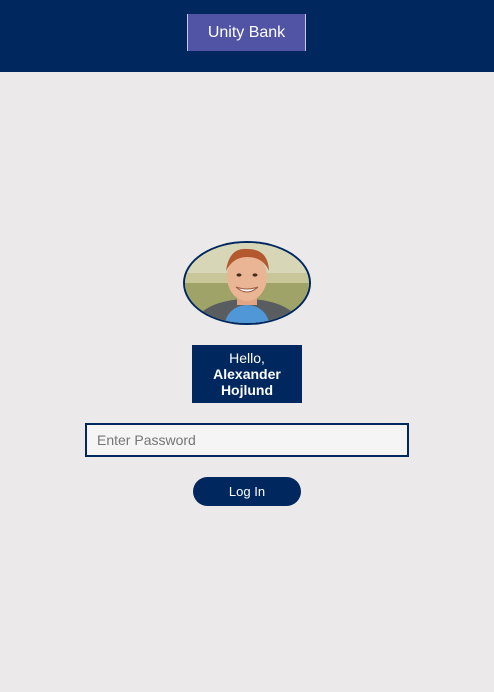  I want to click on user-first-name: Alexander, so click(247, 374).